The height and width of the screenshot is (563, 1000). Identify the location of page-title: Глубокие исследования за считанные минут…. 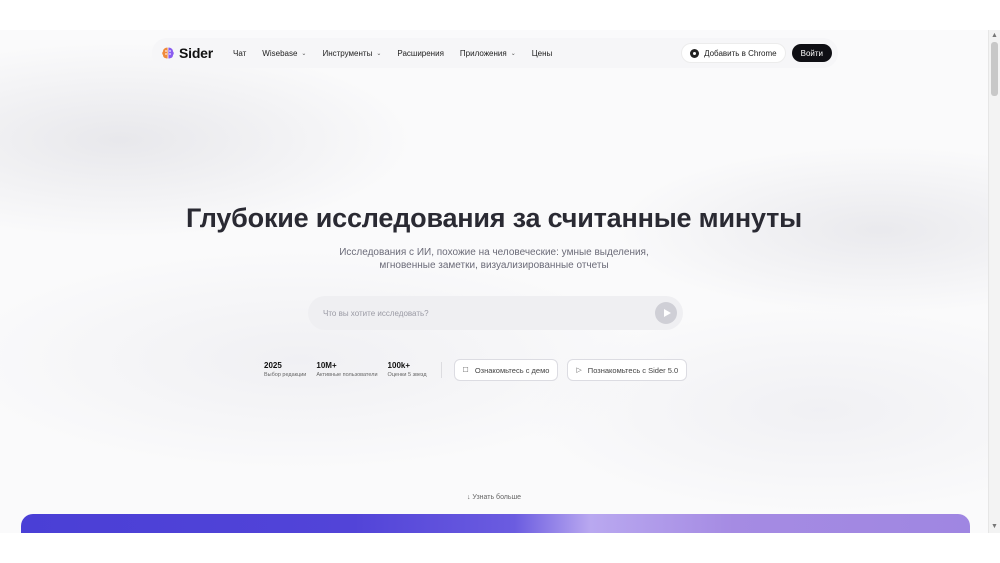
(494, 218).